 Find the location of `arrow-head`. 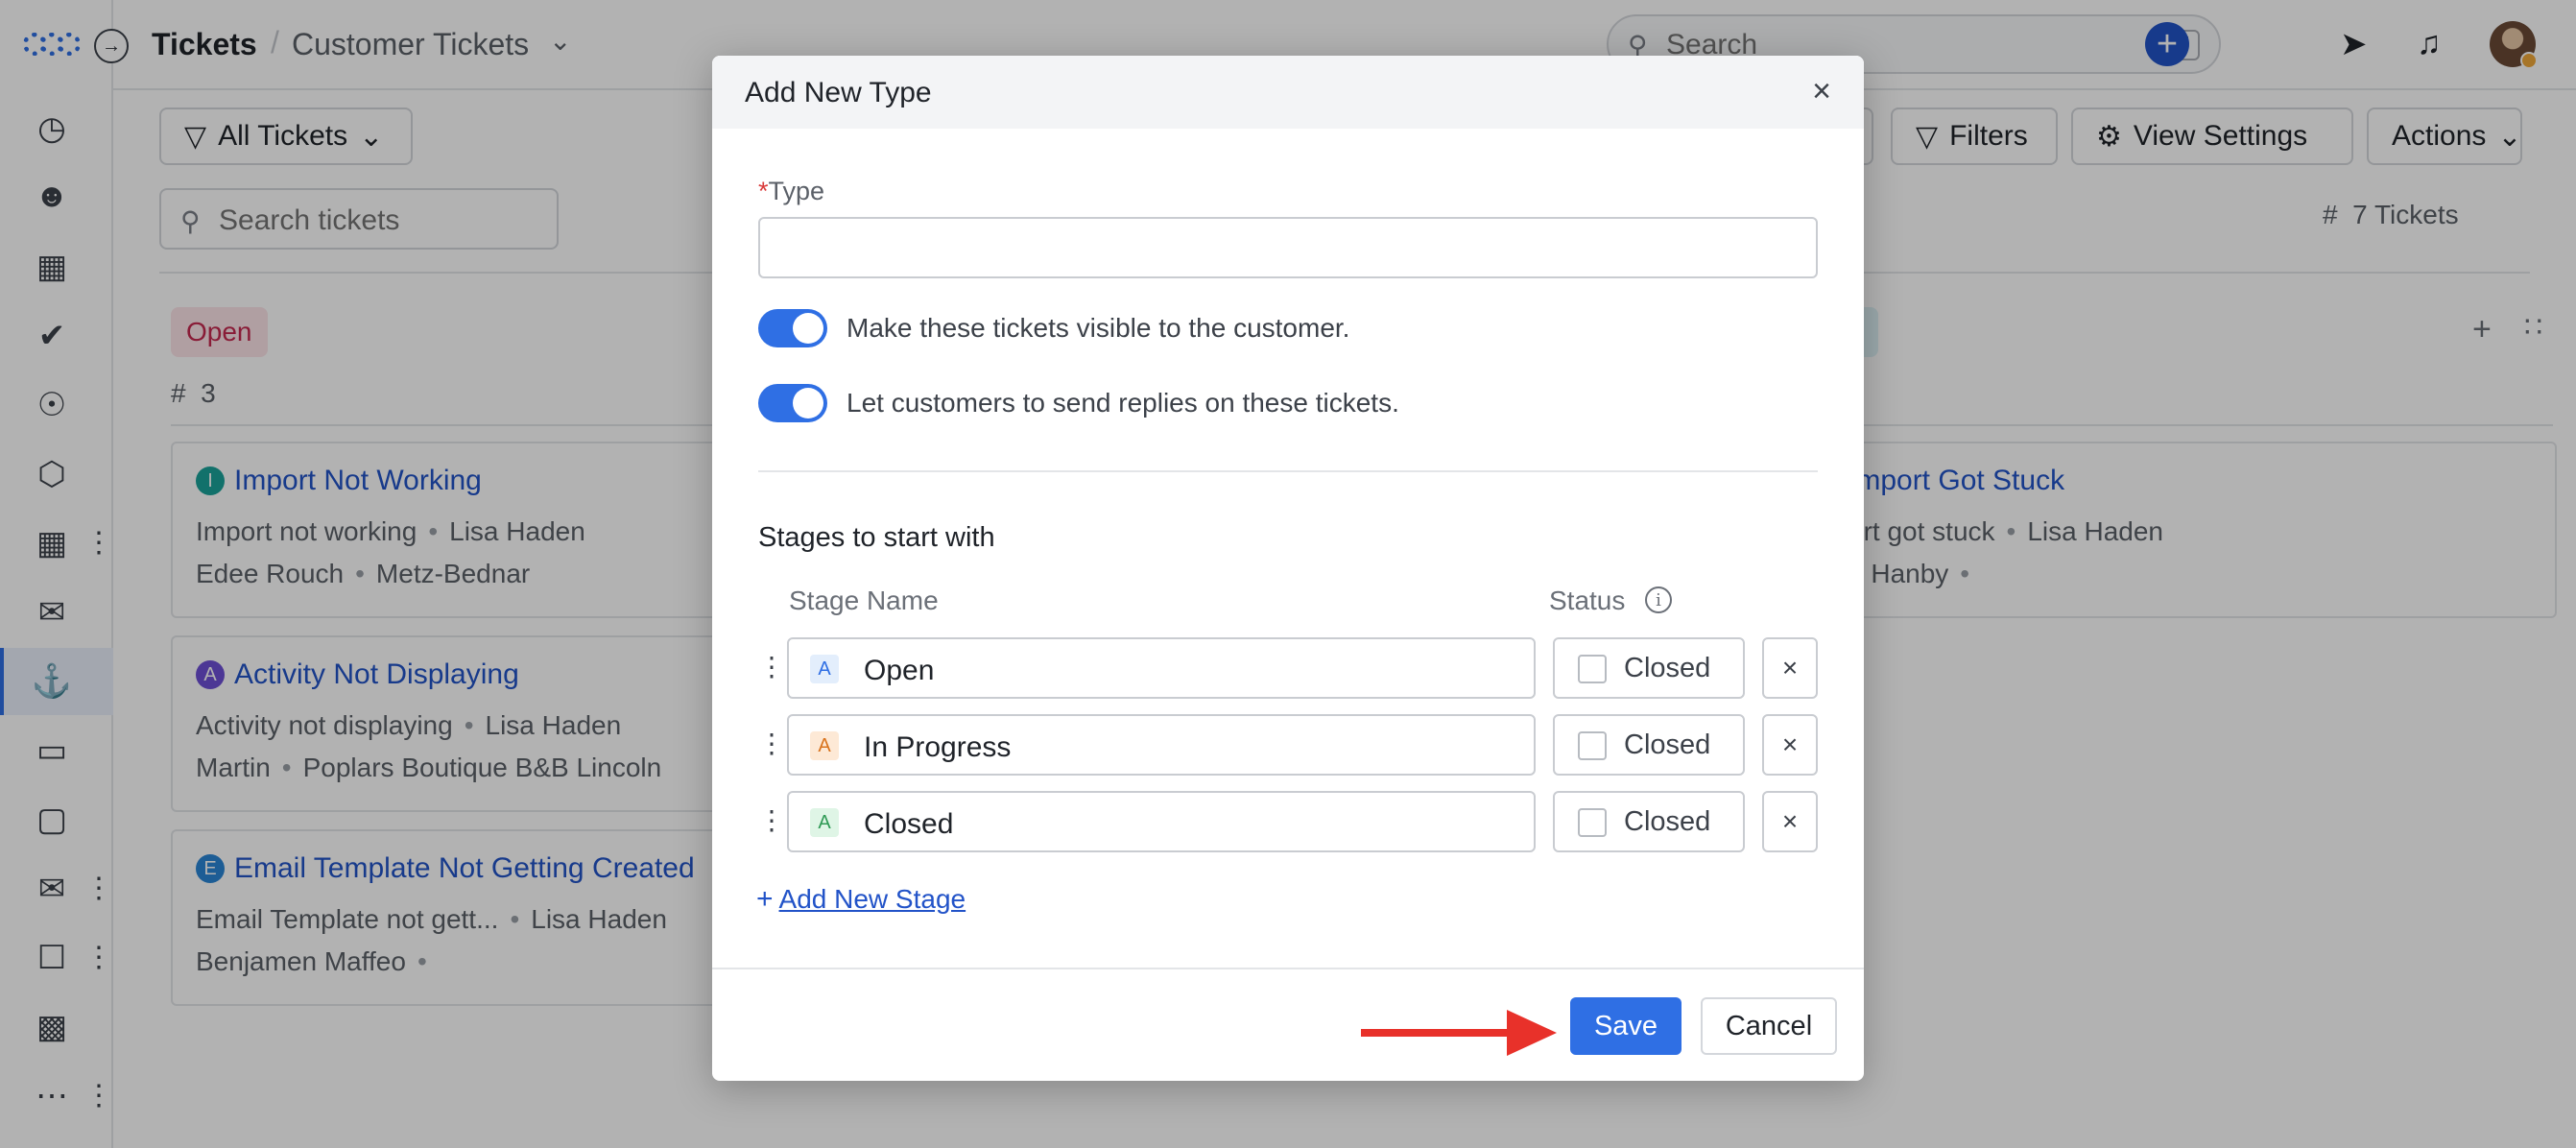

arrow-head is located at coordinates (1532, 1033).